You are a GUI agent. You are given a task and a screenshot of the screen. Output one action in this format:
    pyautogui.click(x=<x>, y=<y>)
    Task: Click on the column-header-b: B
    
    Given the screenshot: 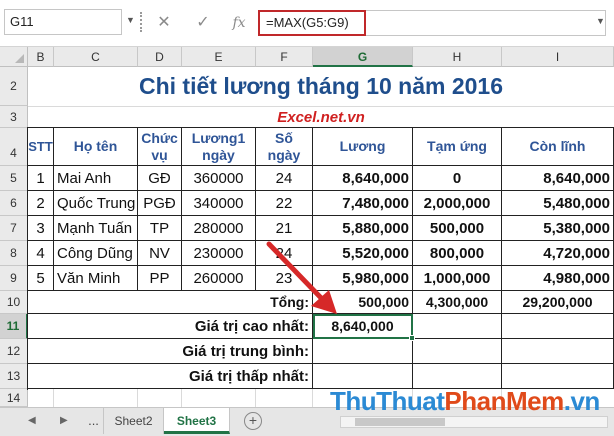 What is the action you would take?
    pyautogui.click(x=41, y=57)
    